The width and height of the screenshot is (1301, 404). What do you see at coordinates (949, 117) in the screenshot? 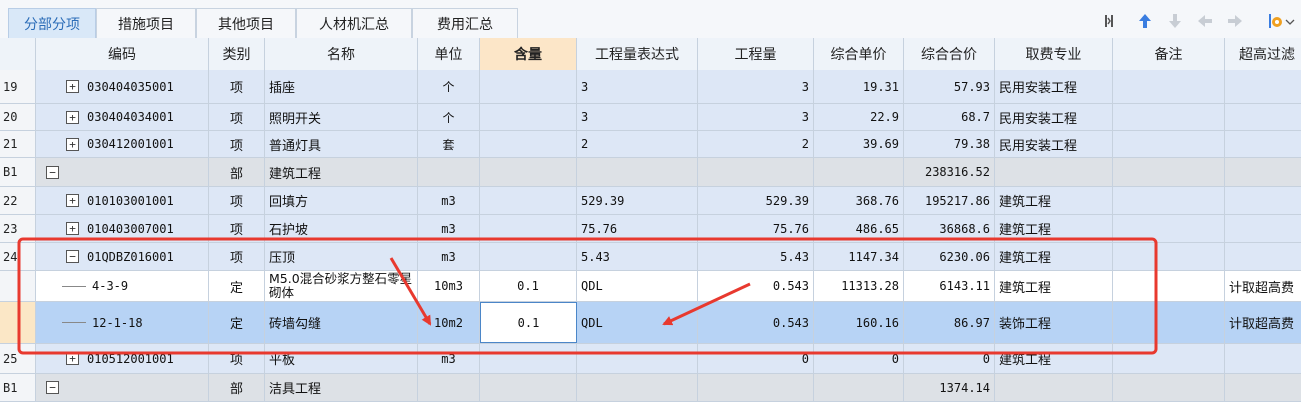
I see `cell-total: 68.7` at bounding box center [949, 117].